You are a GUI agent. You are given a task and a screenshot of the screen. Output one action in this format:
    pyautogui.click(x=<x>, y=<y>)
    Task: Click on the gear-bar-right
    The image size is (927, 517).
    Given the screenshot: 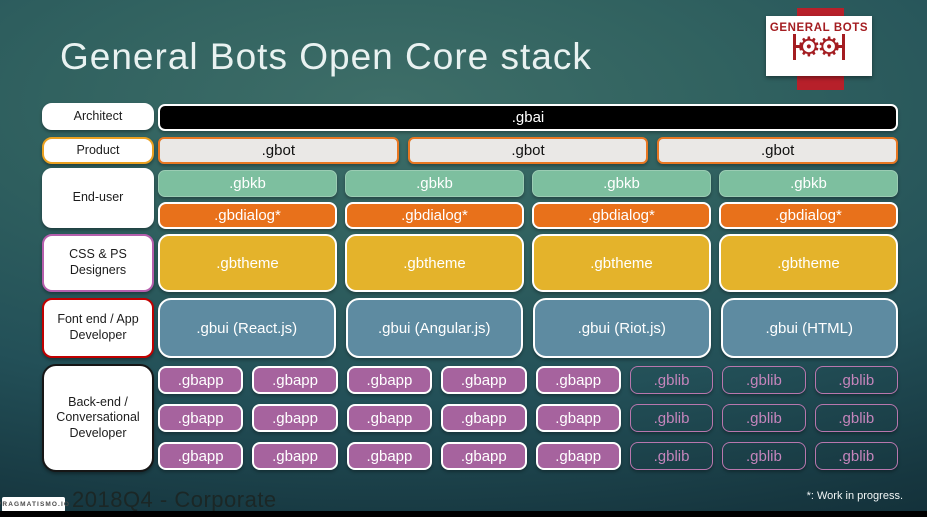 What is the action you would take?
    pyautogui.click(x=840, y=47)
    